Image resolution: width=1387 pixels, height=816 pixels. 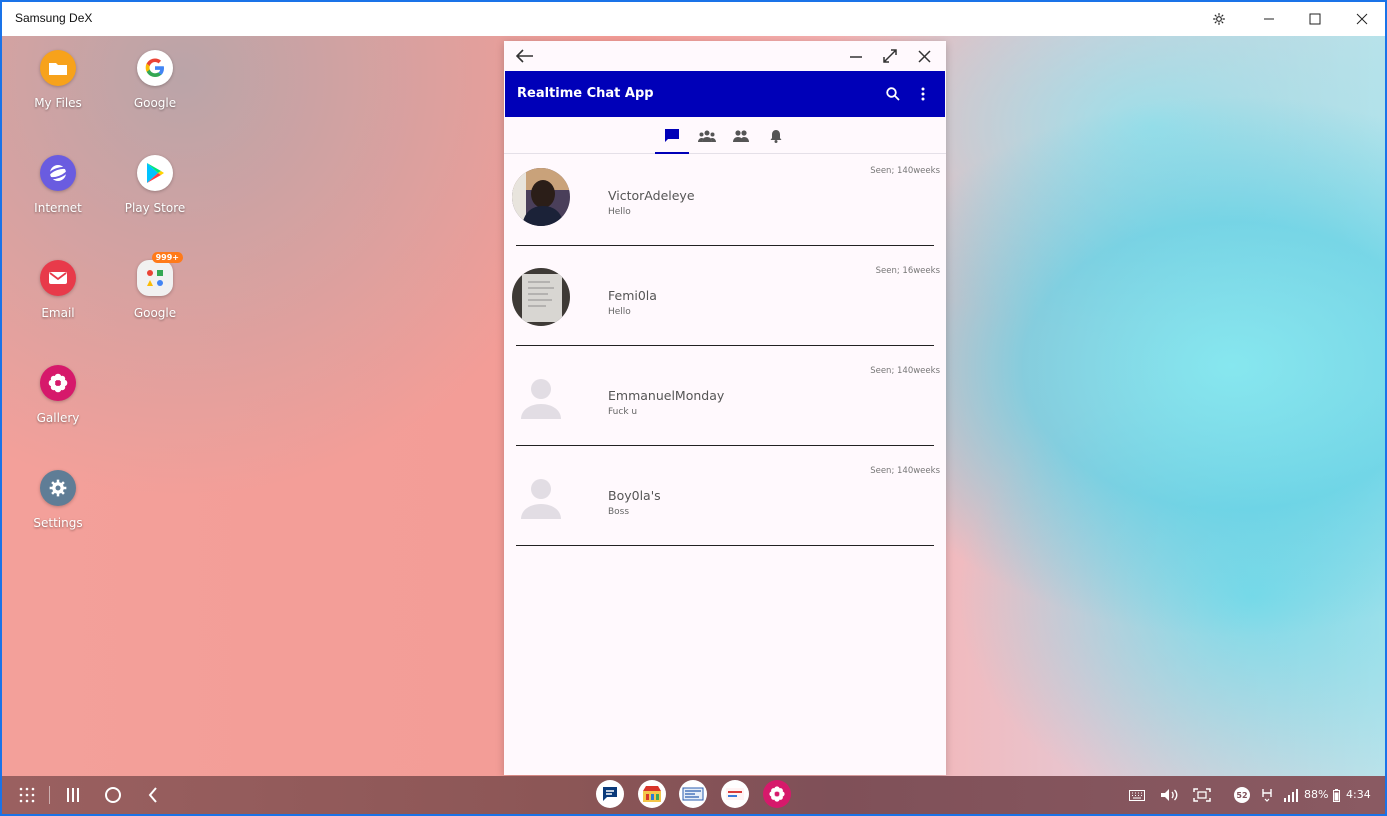 What do you see at coordinates (623, 412) in the screenshot?
I see `last-message: Fuck u` at bounding box center [623, 412].